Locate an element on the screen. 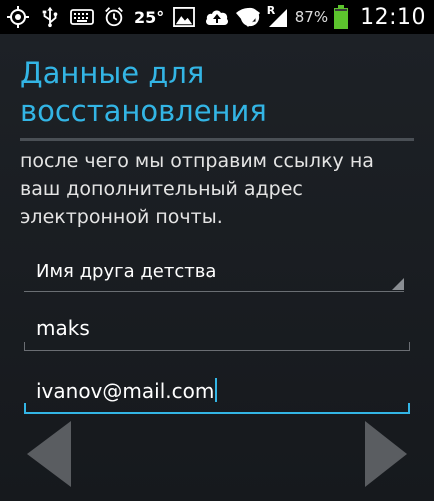 The width and height of the screenshot is (434, 501). recovery-email-text-wrap: ivanov@mail.com is located at coordinates (127, 390).